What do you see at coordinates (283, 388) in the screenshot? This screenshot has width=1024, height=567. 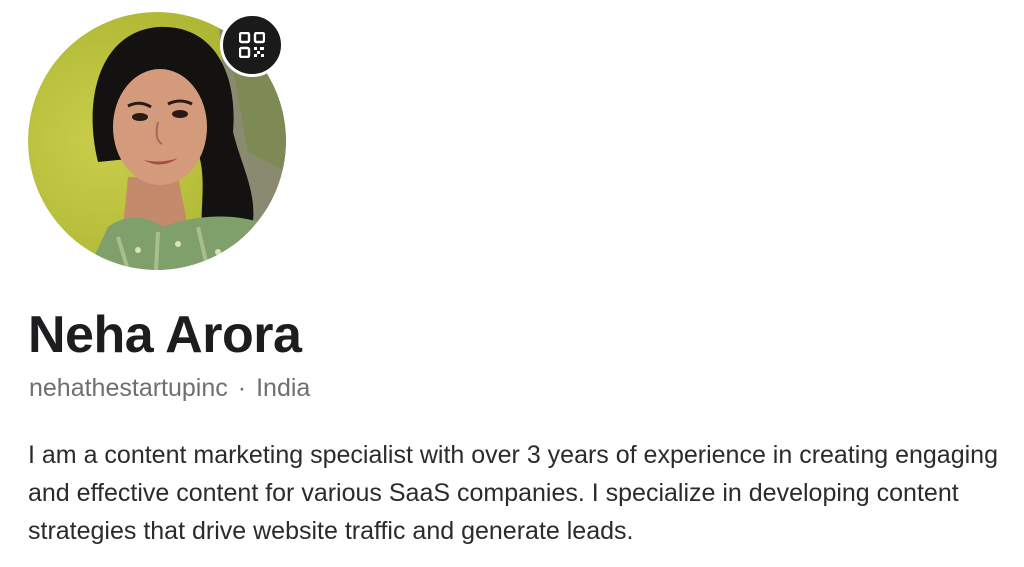 I see `profile-location: India` at bounding box center [283, 388].